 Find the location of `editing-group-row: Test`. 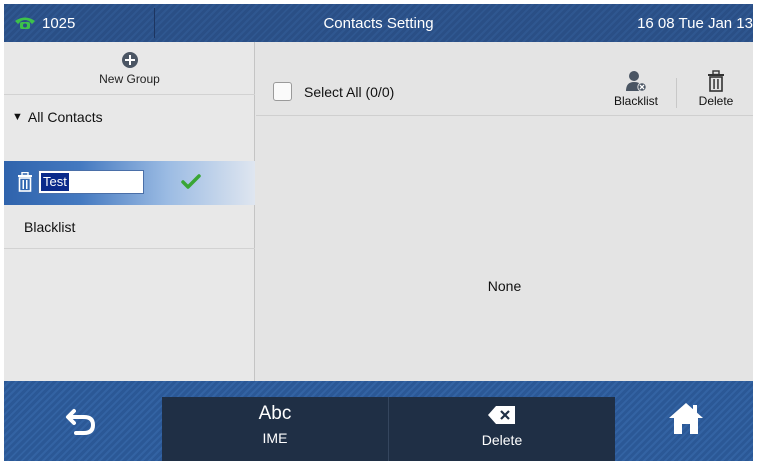

editing-group-row: Test is located at coordinates (129, 183).